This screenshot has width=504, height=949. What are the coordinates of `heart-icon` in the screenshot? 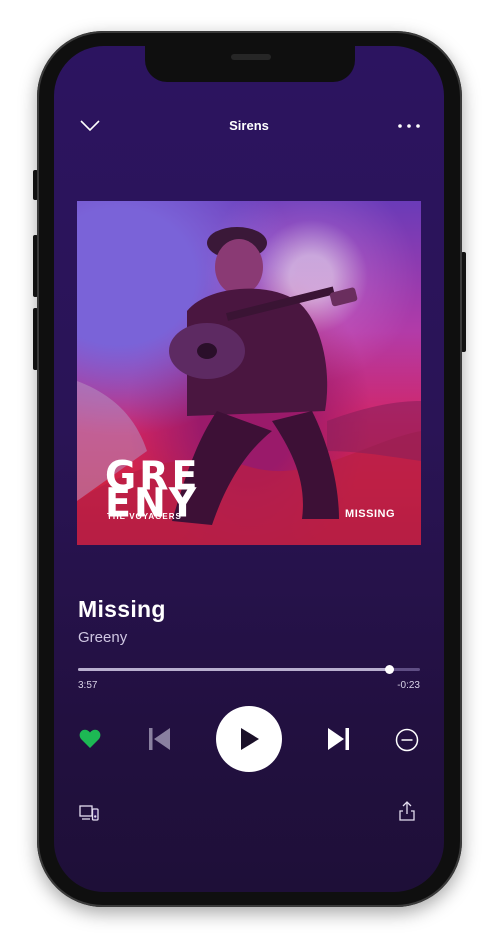 It's located at (90, 738).